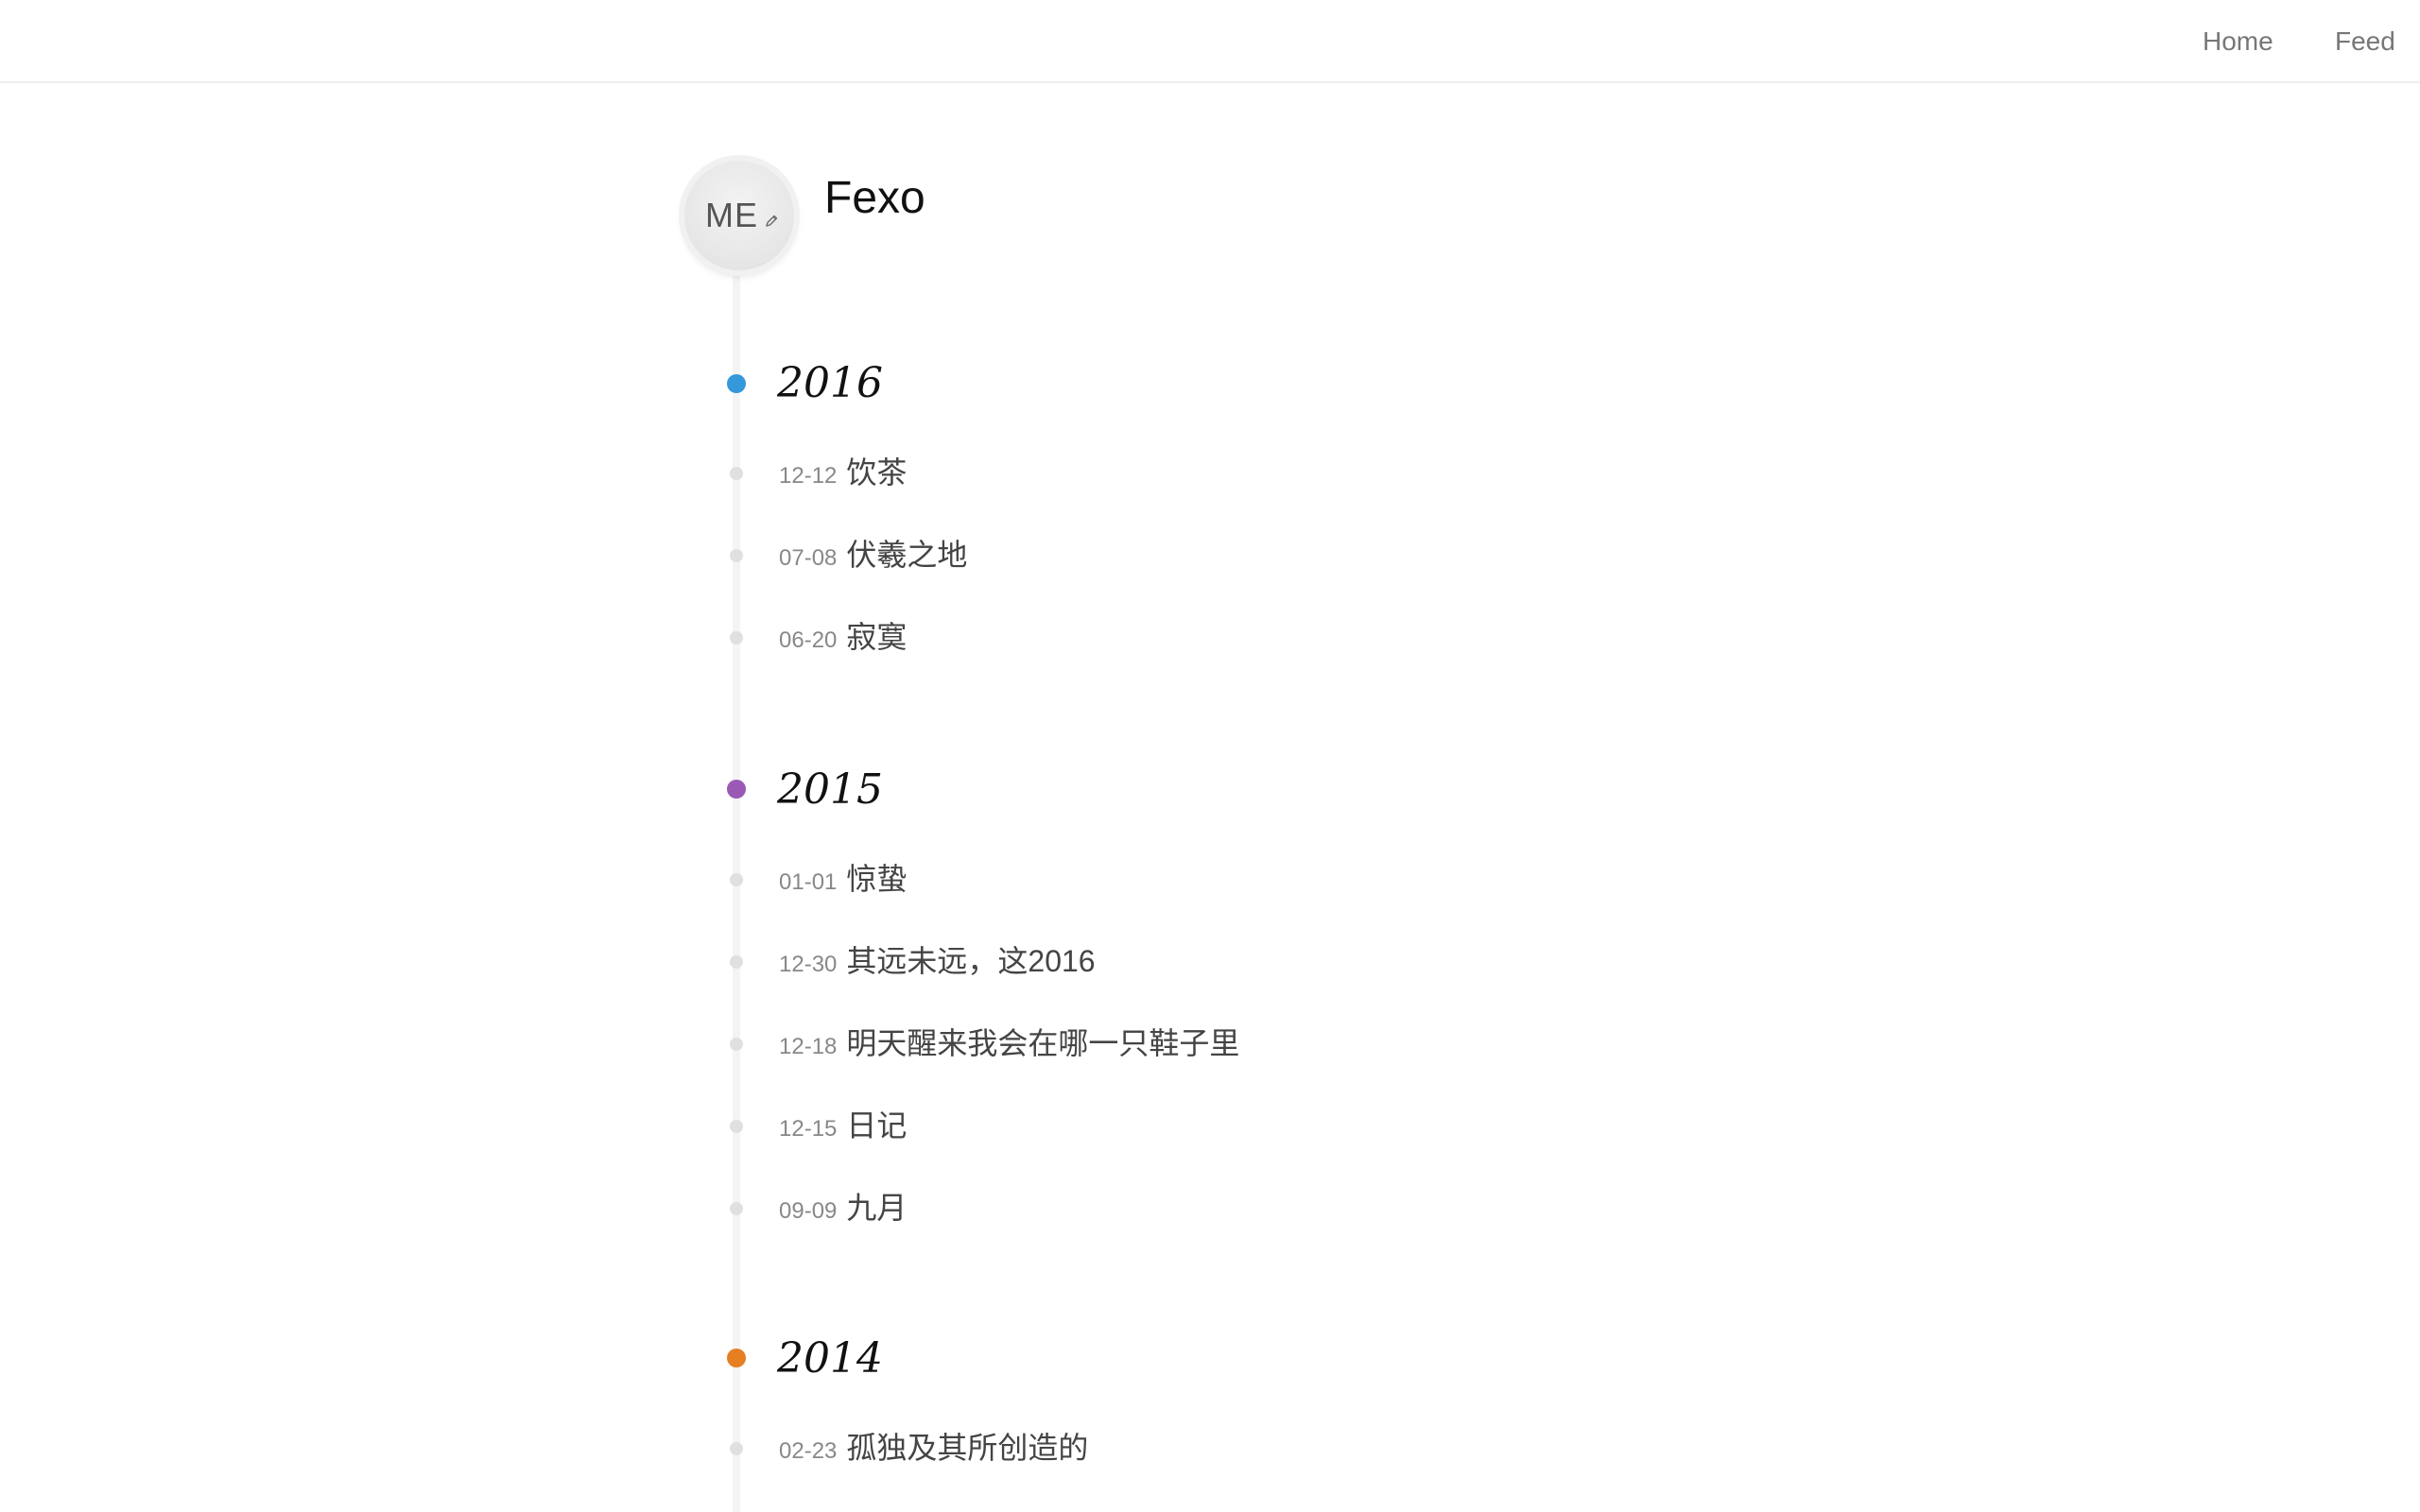 This screenshot has width=2420, height=1512. I want to click on year-dot-2016, so click(736, 383).